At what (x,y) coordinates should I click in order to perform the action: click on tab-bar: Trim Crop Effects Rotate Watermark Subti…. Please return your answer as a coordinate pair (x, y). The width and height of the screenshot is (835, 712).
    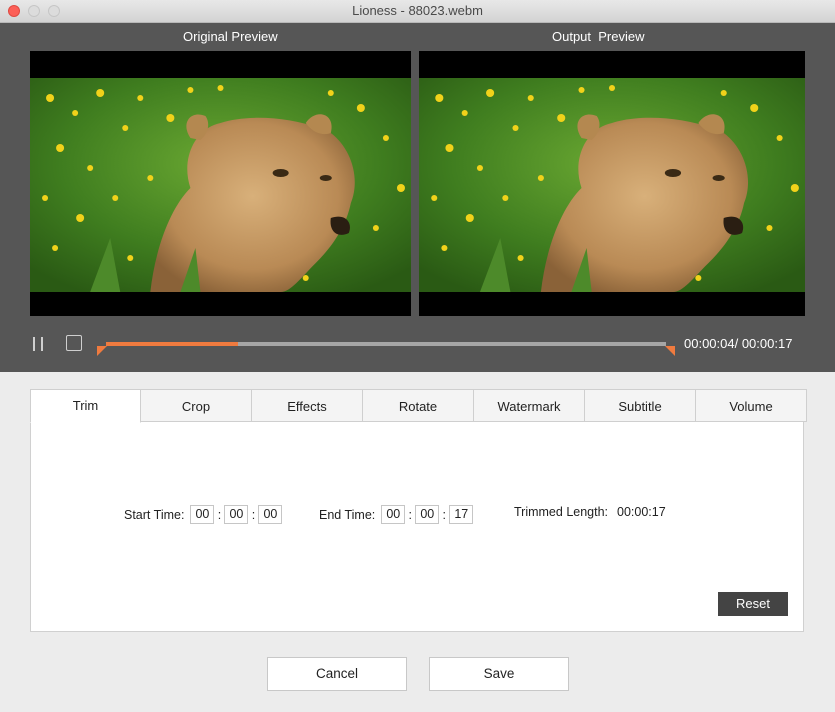
    Looking at the image, I should click on (418, 406).